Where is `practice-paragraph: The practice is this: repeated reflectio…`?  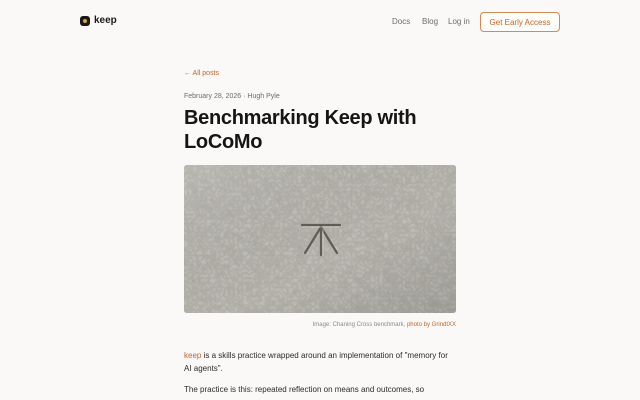
practice-paragraph: The practice is this: repeated reflectio… is located at coordinates (304, 389).